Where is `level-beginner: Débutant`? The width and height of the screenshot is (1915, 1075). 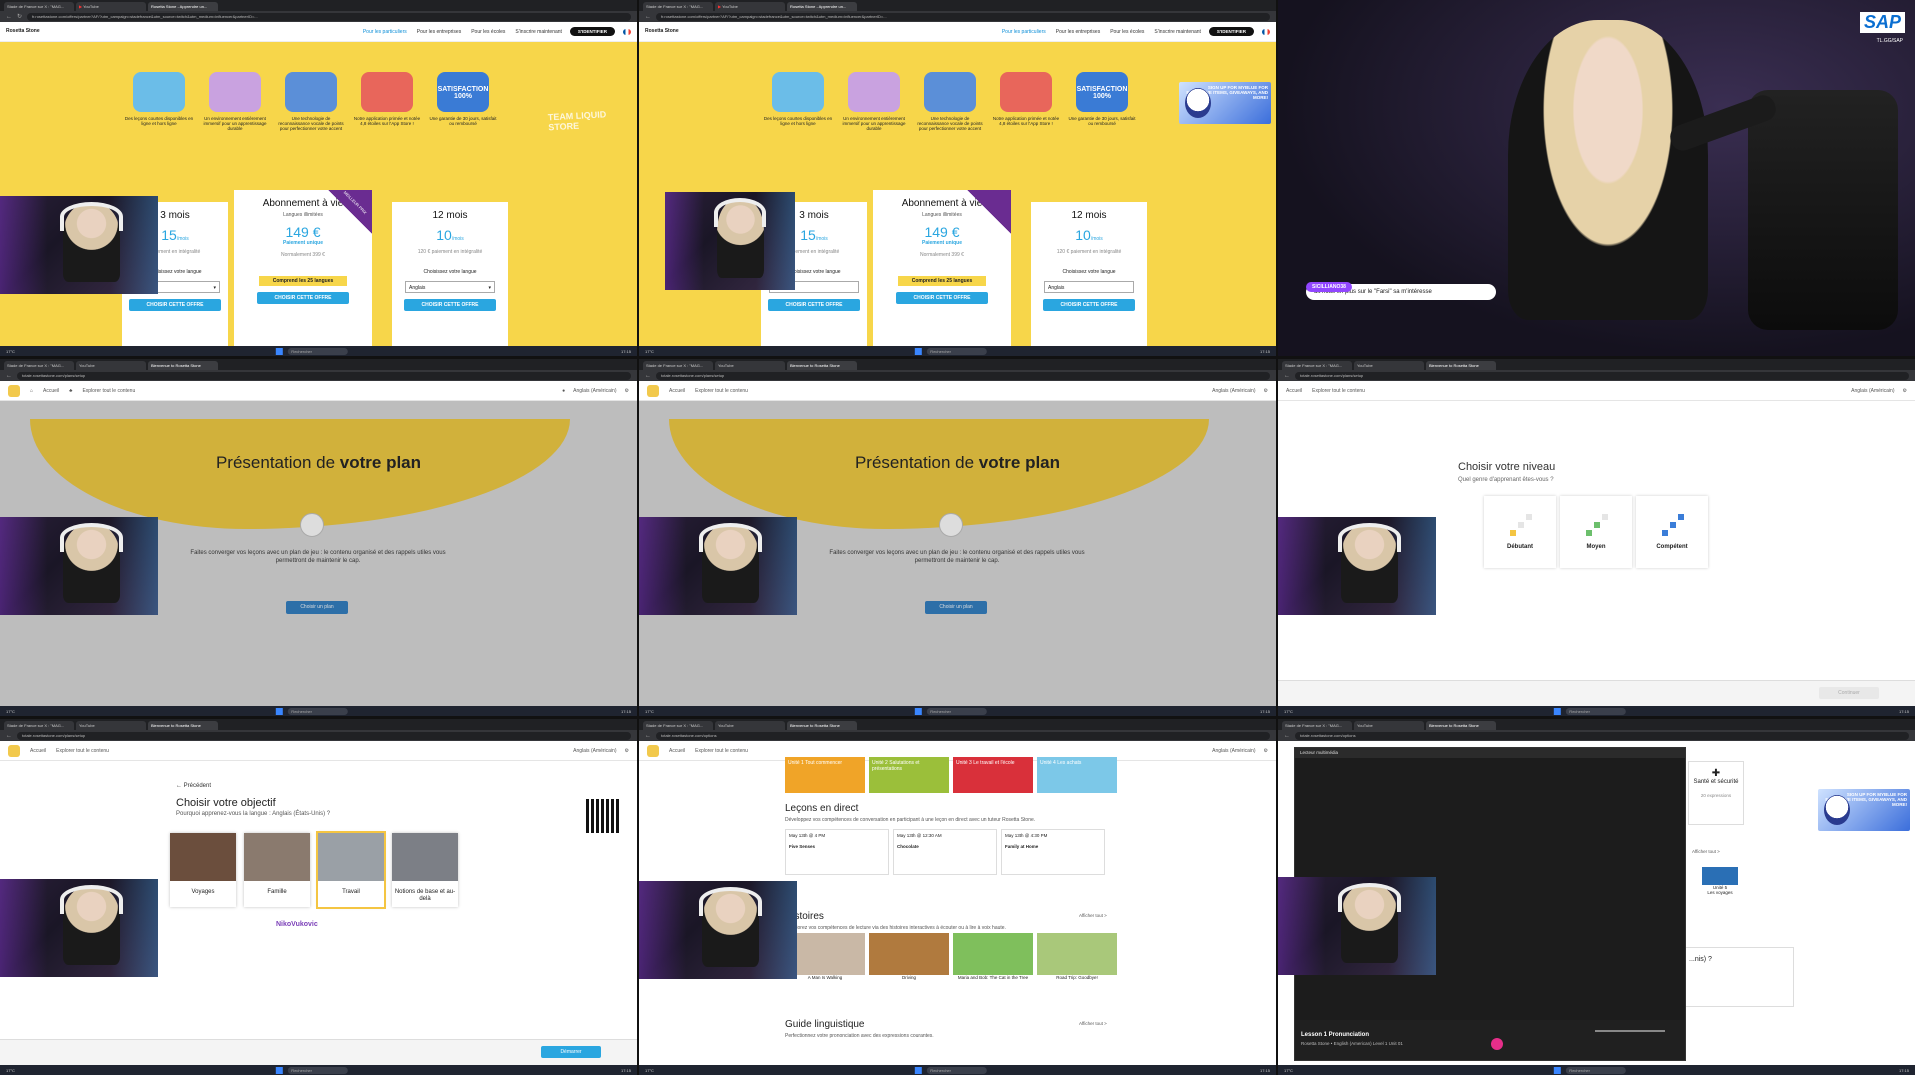
level-beginner: Débutant is located at coordinates (1520, 532).